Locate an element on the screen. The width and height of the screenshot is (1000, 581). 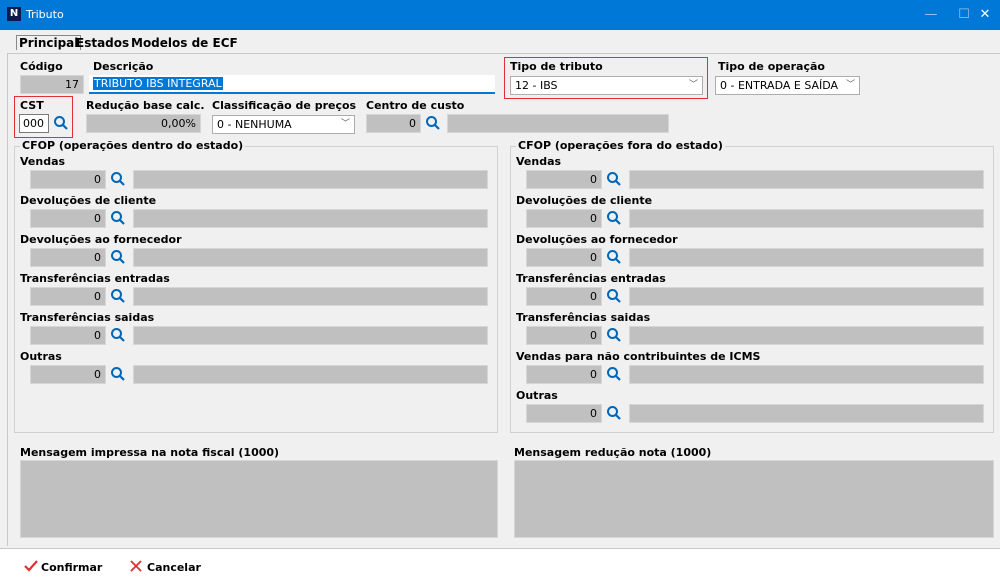
cfop-fora-row-label: Transferências entradas is located at coordinates (591, 278).